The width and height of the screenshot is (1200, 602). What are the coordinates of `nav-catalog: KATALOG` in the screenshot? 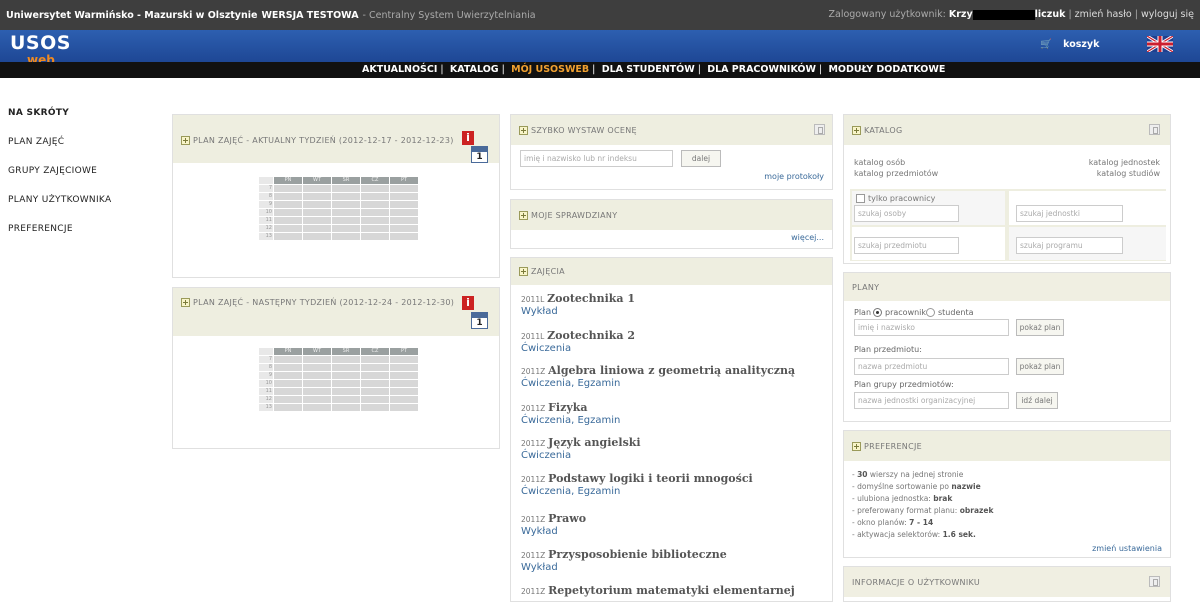 It's located at (474, 69).